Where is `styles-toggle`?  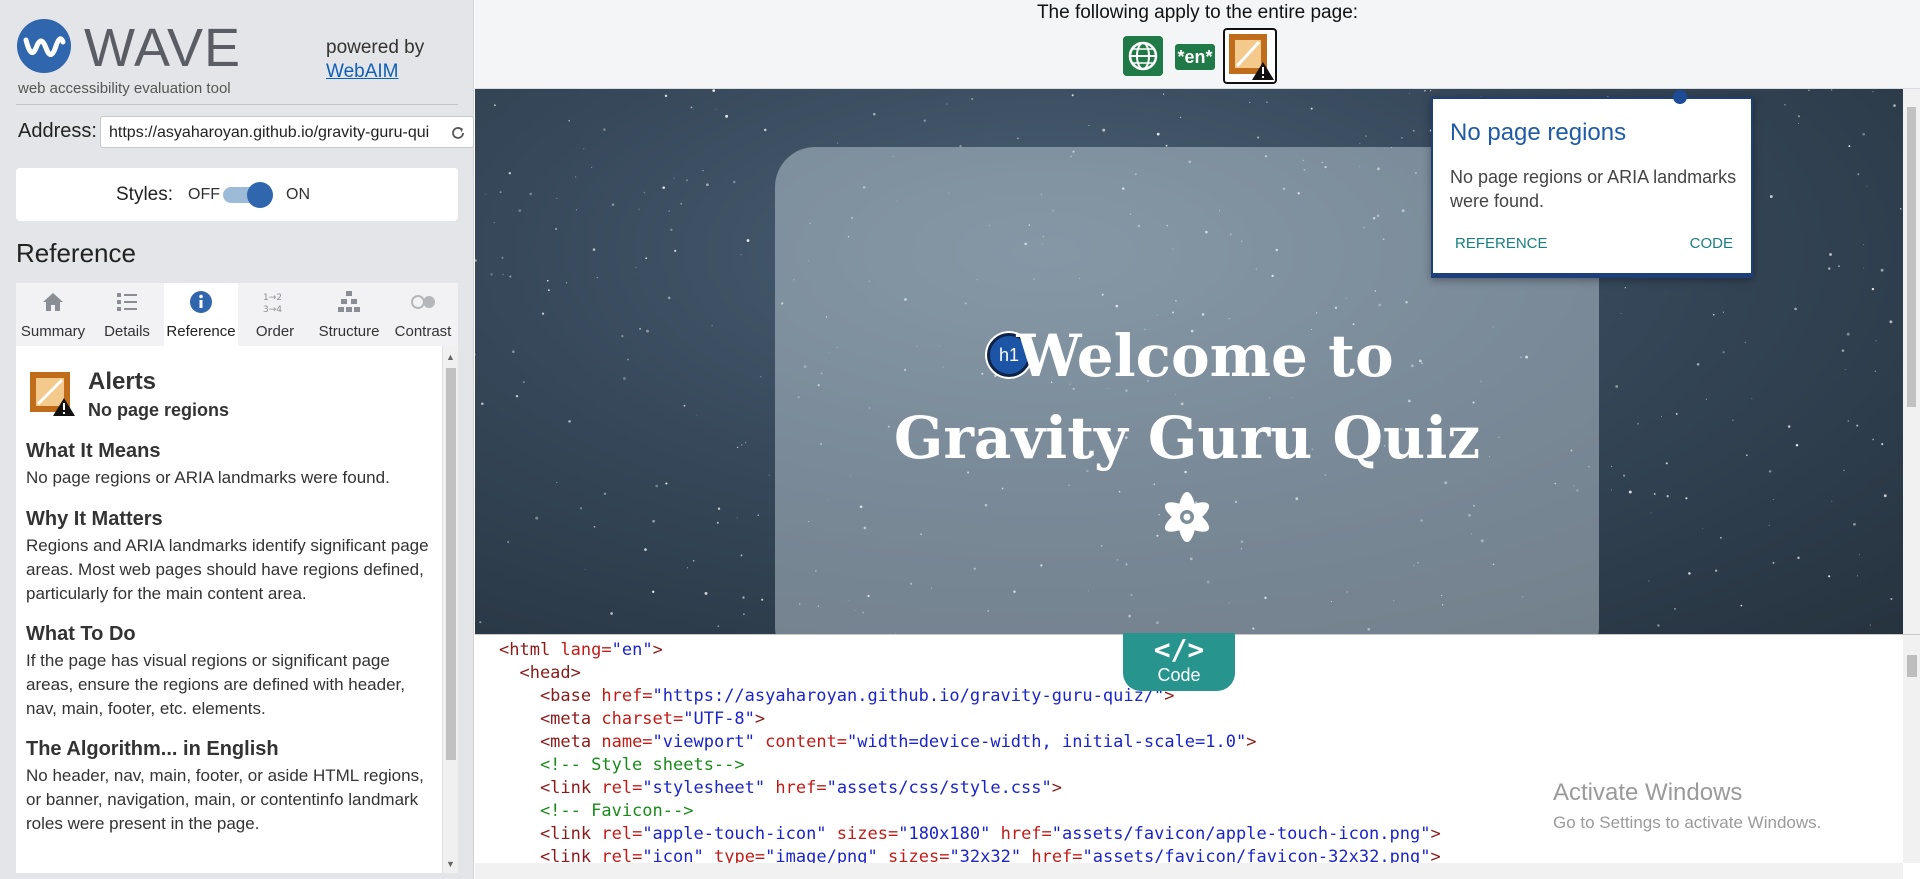
styles-toggle is located at coordinates (248, 195).